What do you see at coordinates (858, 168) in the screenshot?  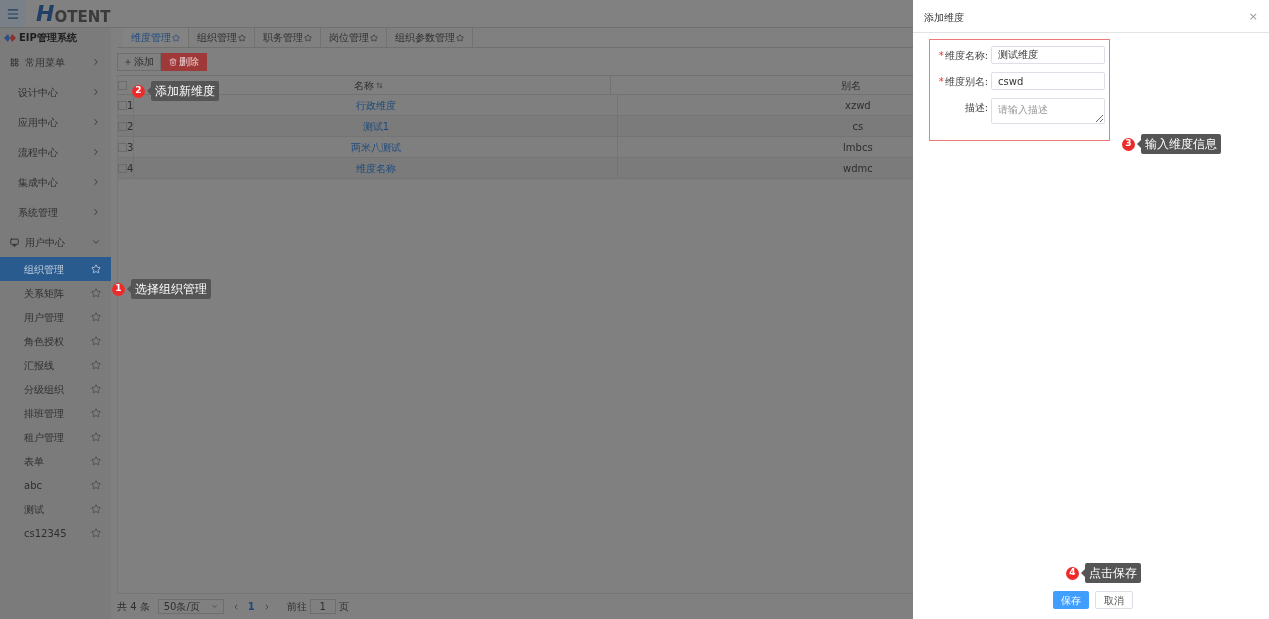 I see `alias-cell-text: wdmc` at bounding box center [858, 168].